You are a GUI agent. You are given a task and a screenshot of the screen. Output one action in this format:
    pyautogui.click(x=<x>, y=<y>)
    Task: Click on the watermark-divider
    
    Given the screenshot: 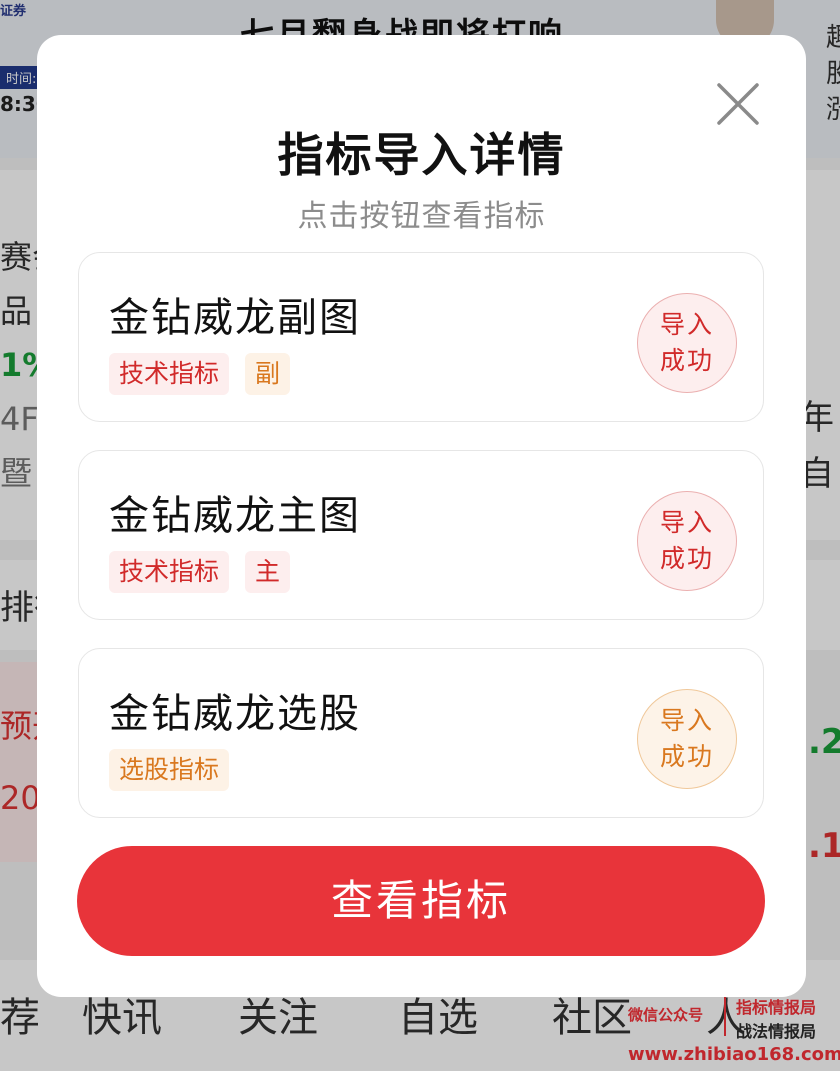 What is the action you would take?
    pyautogui.click(x=725, y=1016)
    